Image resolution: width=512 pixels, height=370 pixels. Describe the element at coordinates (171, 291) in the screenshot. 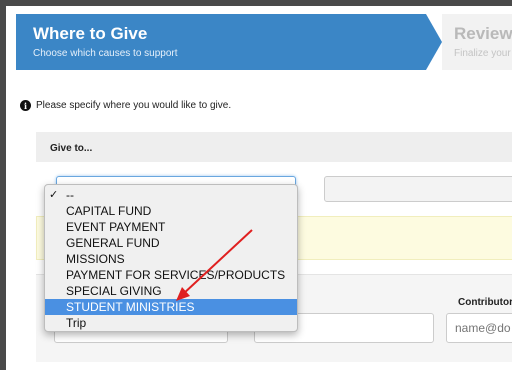

I see `dropdown-option: SPECIAL GIVING` at that location.